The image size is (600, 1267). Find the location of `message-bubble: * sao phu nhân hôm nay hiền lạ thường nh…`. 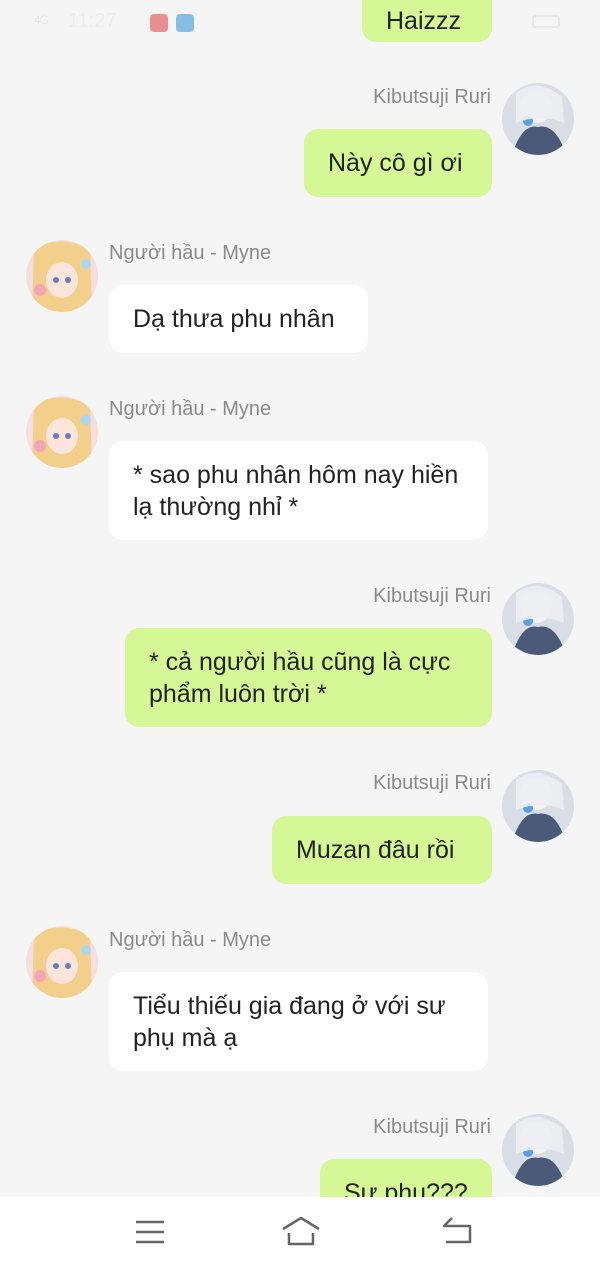

message-bubble: * sao phu nhân hôm nay hiền lạ thường nh… is located at coordinates (298, 490).